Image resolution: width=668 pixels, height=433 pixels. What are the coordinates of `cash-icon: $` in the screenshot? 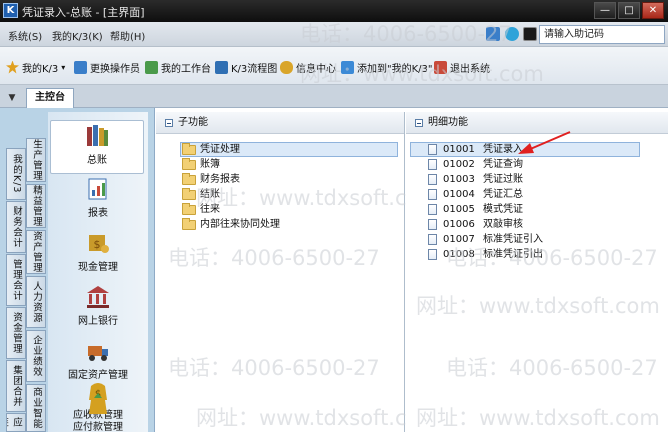 It's located at (99, 244).